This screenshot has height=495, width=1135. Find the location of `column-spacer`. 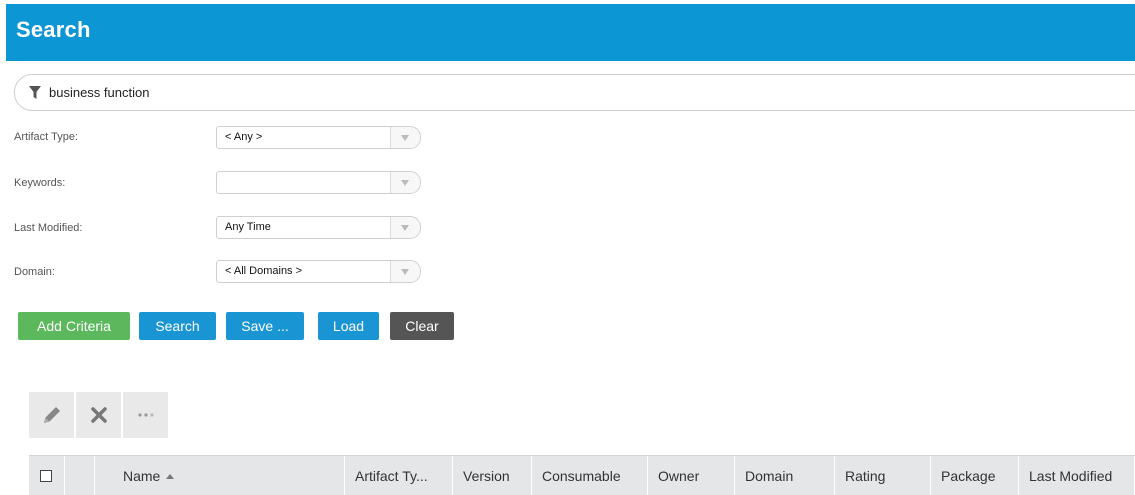

column-spacer is located at coordinates (80, 475).